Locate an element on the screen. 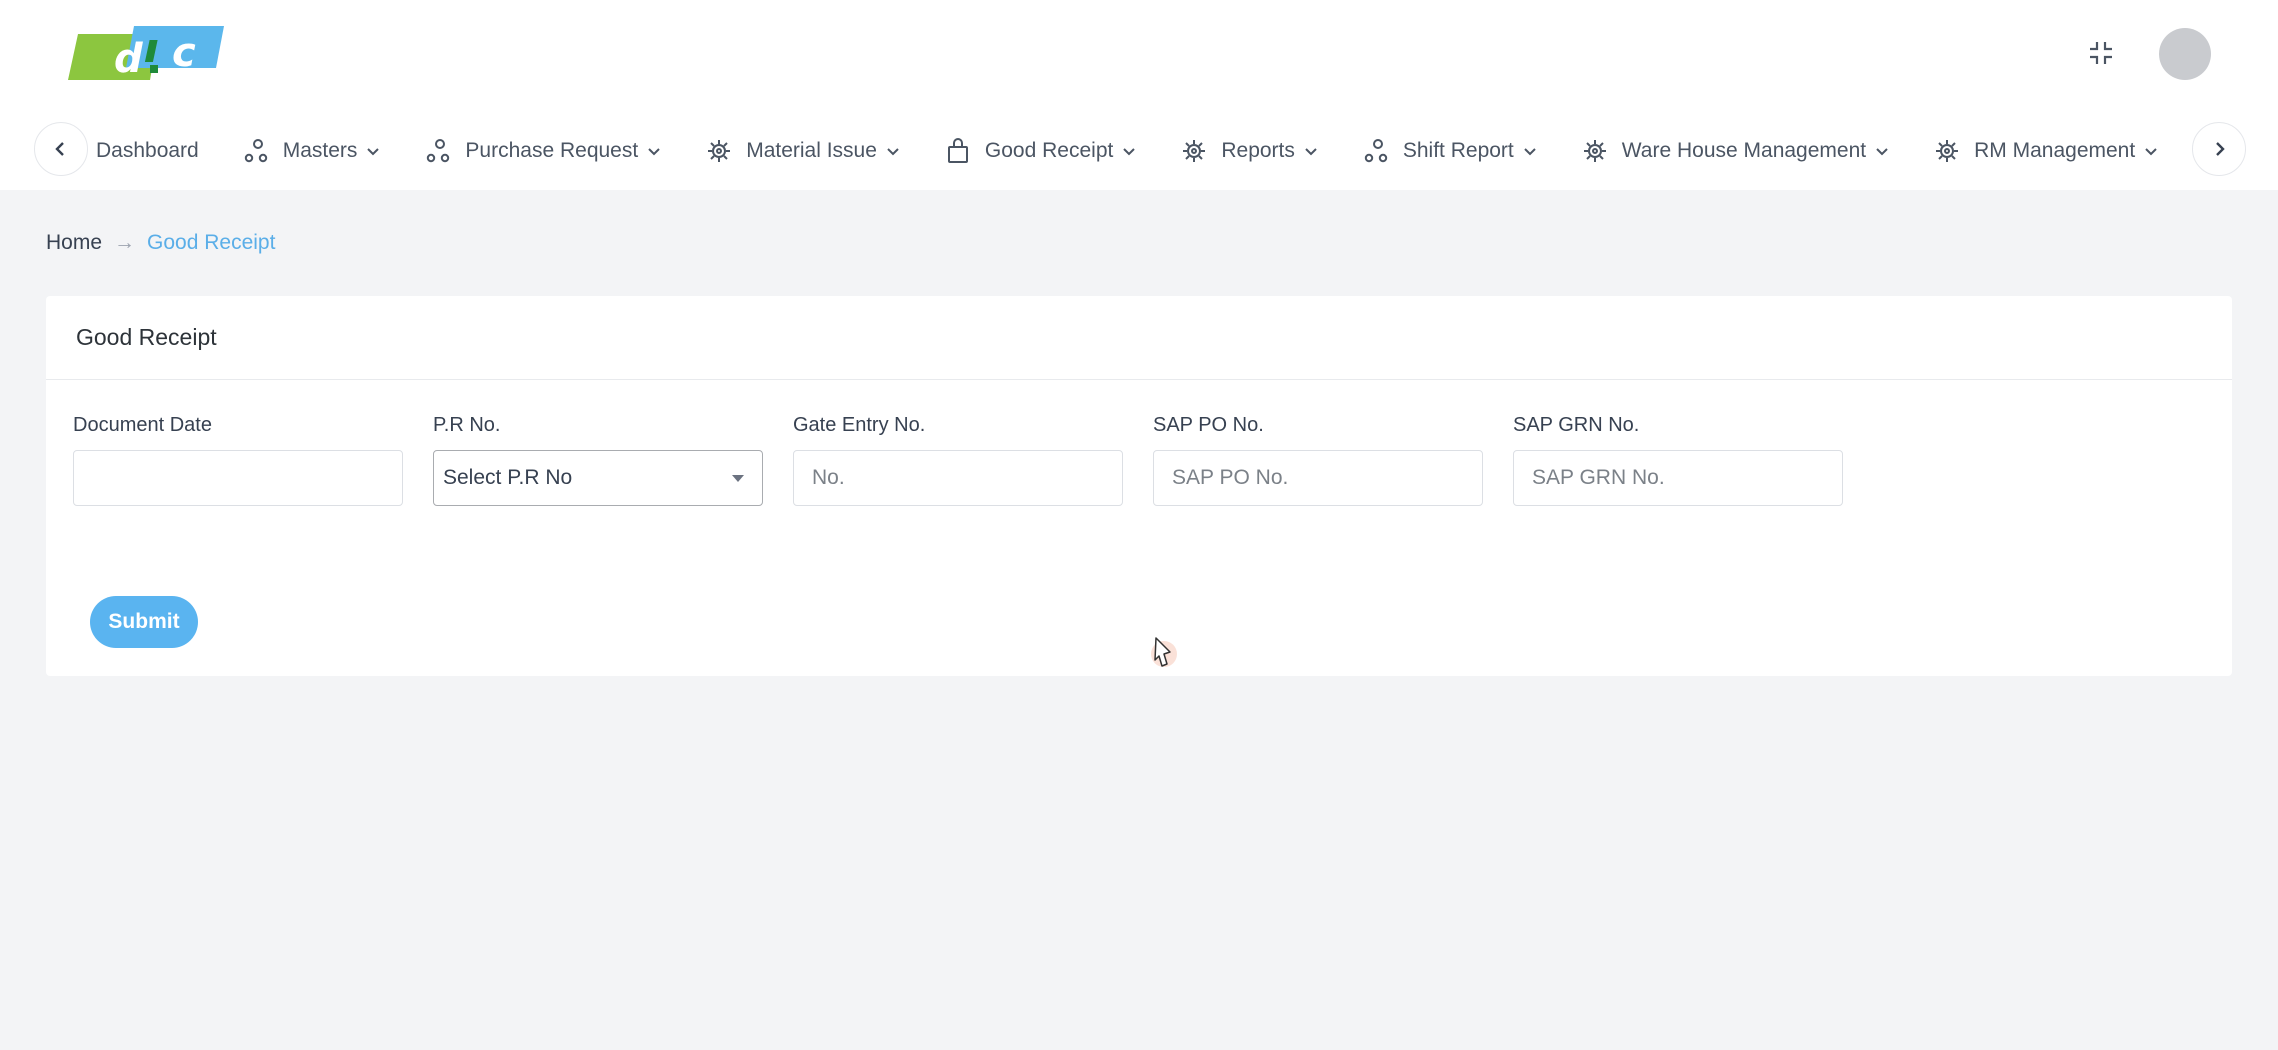 The width and height of the screenshot is (2278, 1050). svg-text: d is located at coordinates (128, 59).